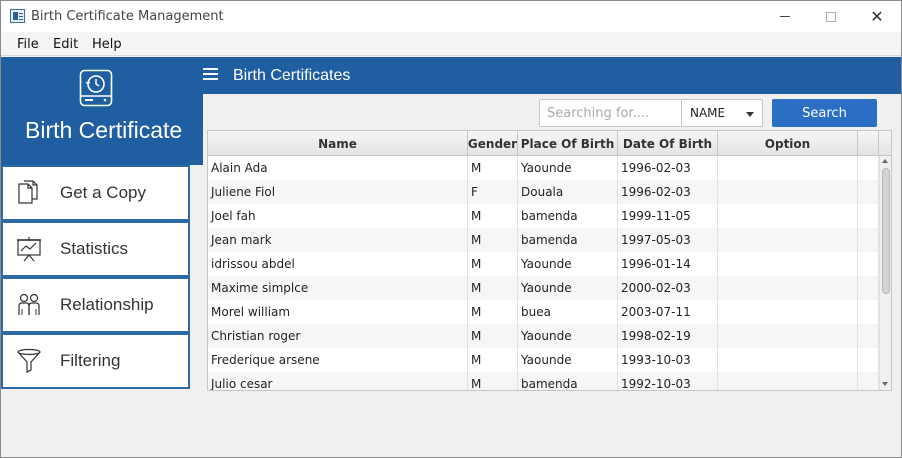 This screenshot has height=458, width=902. Describe the element at coordinates (338, 168) in the screenshot. I see `cell-name: Alain Ada` at that location.